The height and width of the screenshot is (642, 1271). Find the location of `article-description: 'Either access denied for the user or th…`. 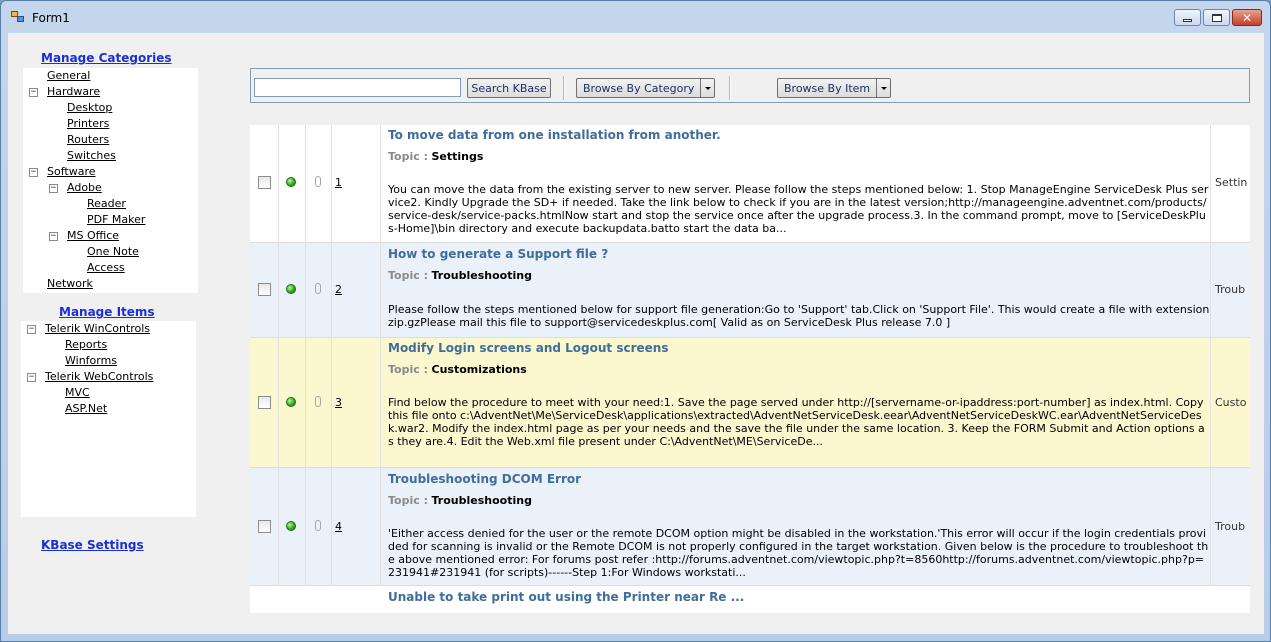

article-description: 'Either access denied for the user or th… is located at coordinates (798, 553).